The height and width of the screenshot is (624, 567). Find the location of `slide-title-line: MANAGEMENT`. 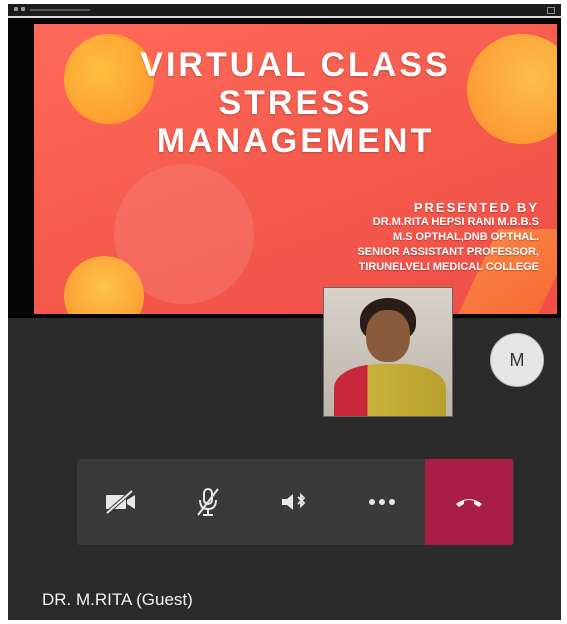

slide-title-line: MANAGEMENT is located at coordinates (295, 141).